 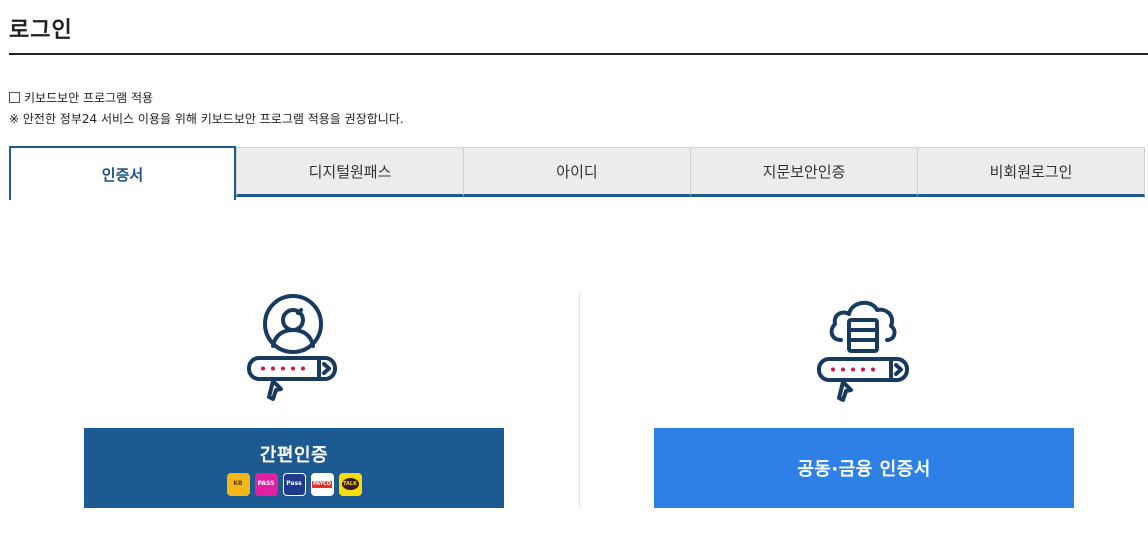 What do you see at coordinates (350, 484) in the screenshot?
I see `kakao-talk-logo: TALK` at bounding box center [350, 484].